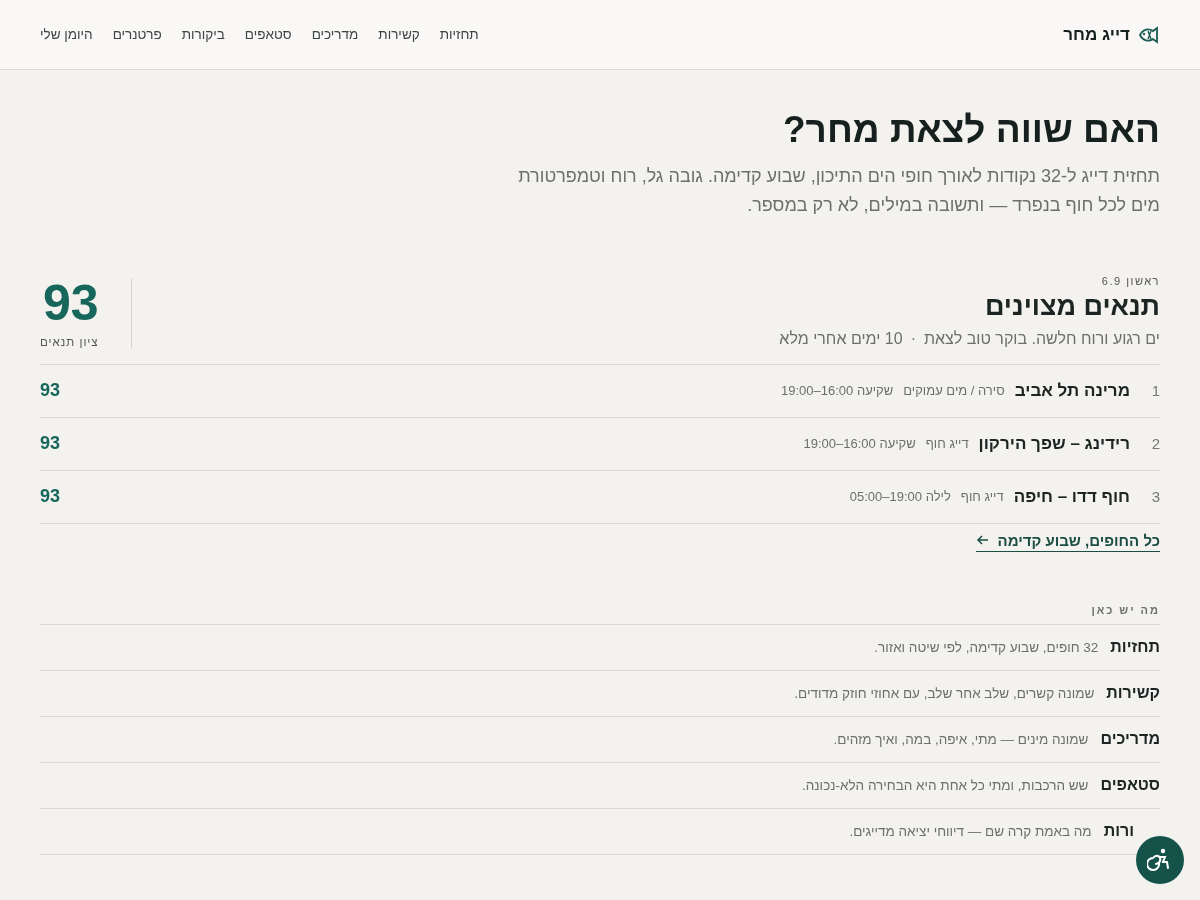 The image size is (1200, 900). I want to click on rank-number: 2, so click(1155, 444).